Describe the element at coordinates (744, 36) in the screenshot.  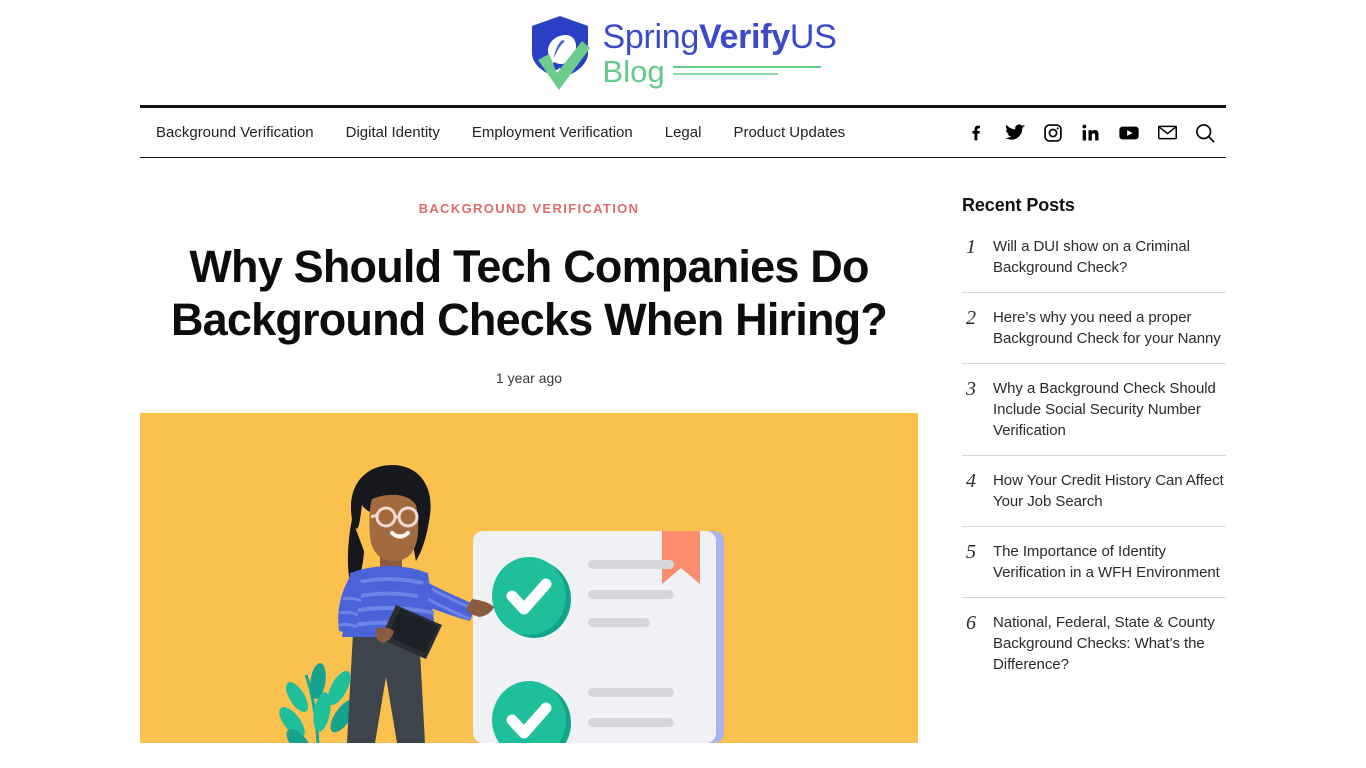
I see `logo-brand-verify: Verify` at that location.